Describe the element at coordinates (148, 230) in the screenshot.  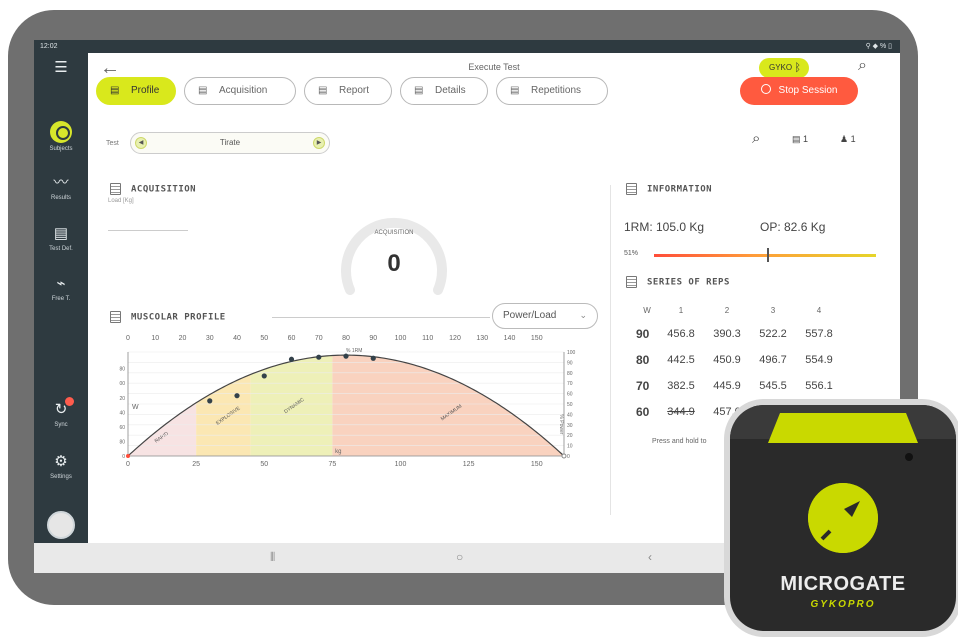
I see `load-line` at that location.